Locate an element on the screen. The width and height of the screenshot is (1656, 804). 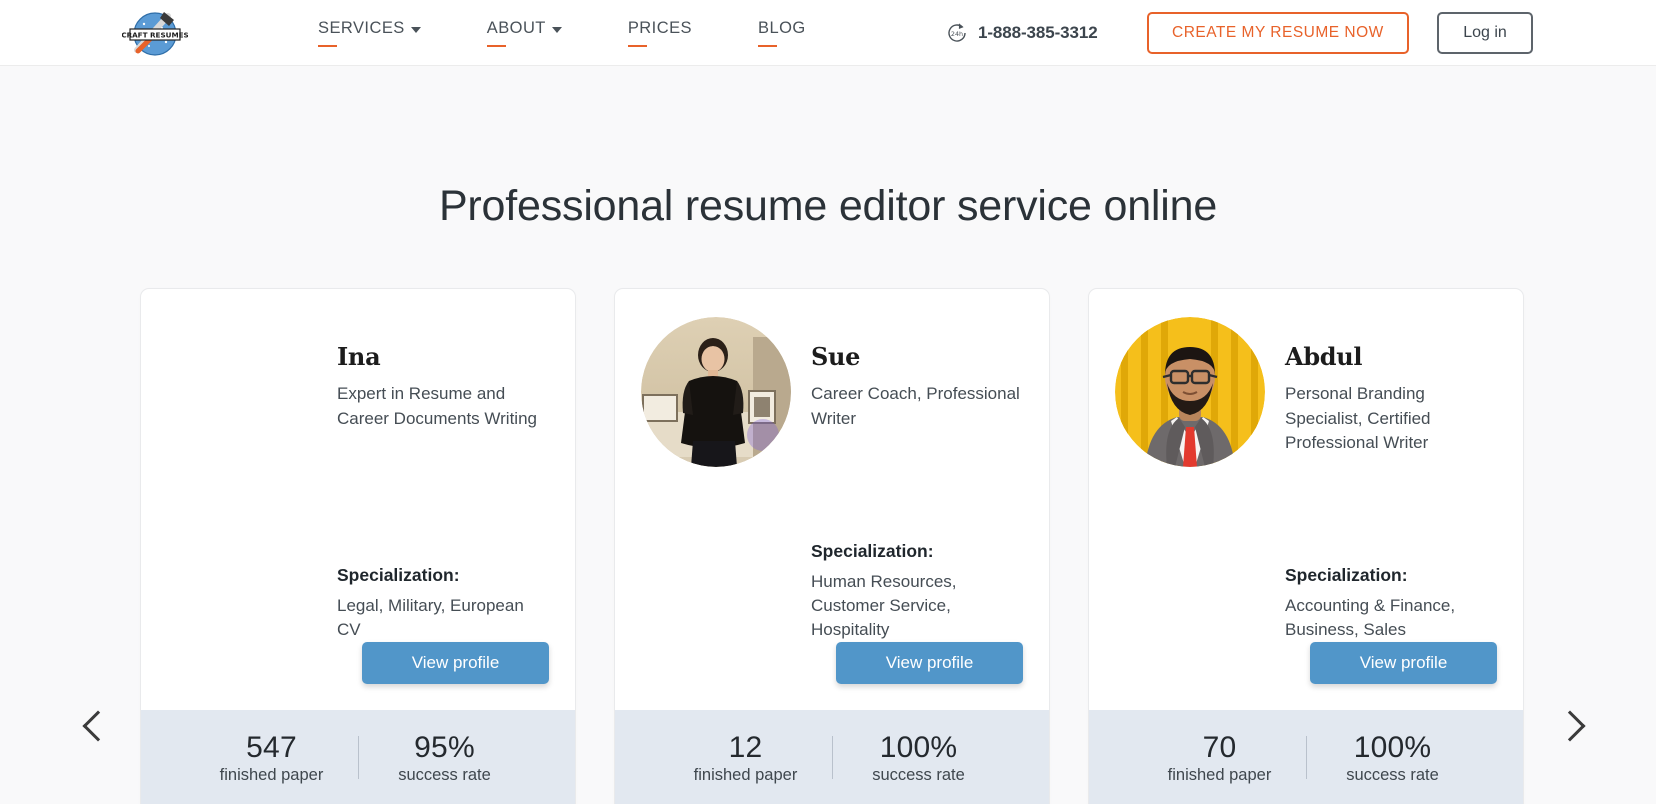
phone-contact: 24h 1-888-385-3312 is located at coordinates (1021, 33).